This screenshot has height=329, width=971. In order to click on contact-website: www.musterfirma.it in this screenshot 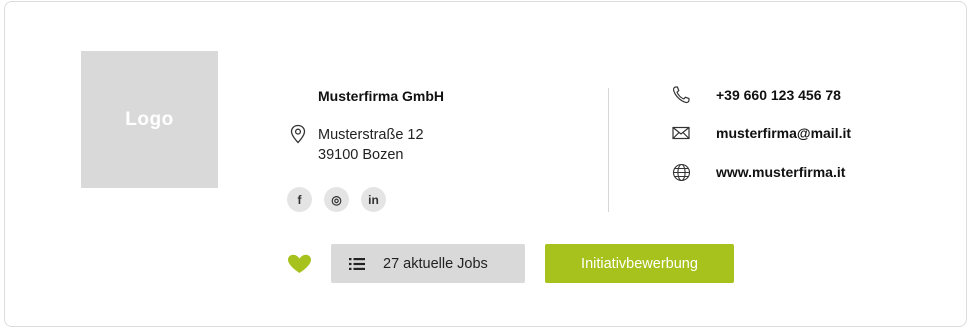, I will do `click(757, 172)`.